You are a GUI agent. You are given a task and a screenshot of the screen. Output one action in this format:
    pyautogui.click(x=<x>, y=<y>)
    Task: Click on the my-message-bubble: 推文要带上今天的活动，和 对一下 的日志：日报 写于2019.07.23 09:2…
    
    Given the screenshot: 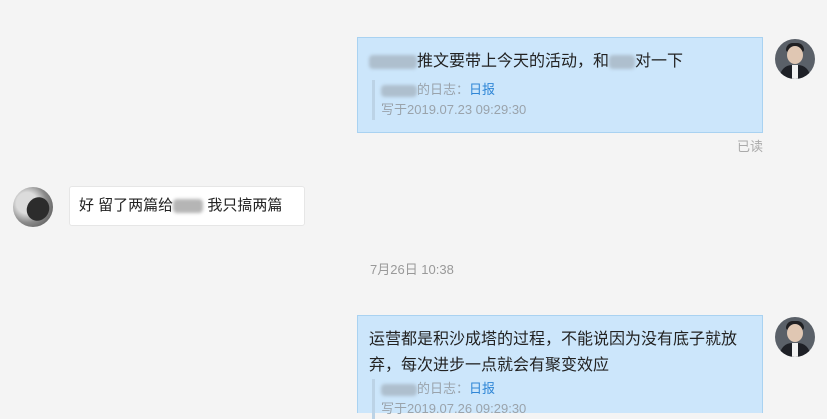 What is the action you would take?
    pyautogui.click(x=560, y=85)
    